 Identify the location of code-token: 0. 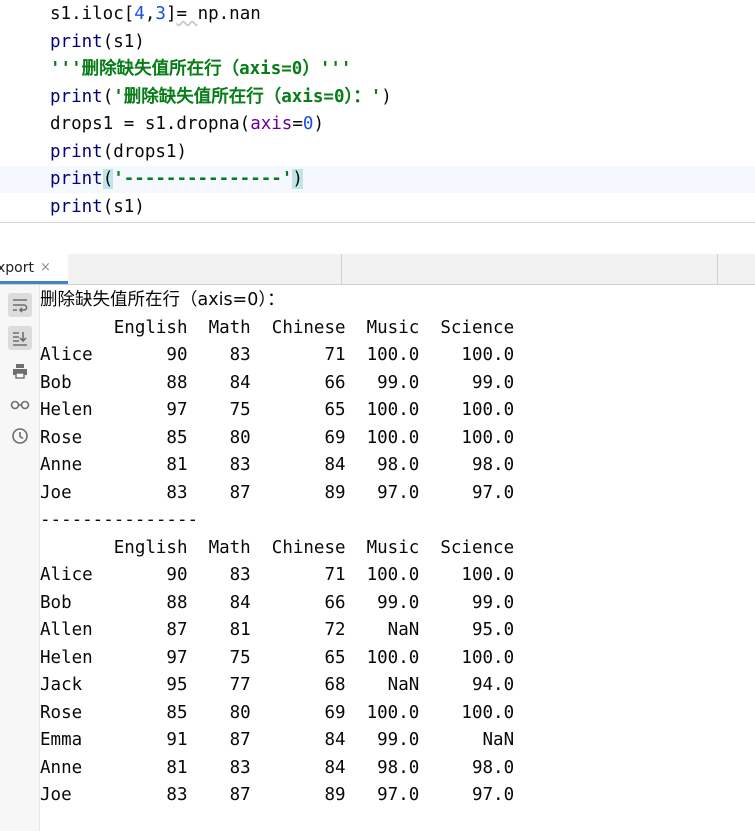
(308, 124).